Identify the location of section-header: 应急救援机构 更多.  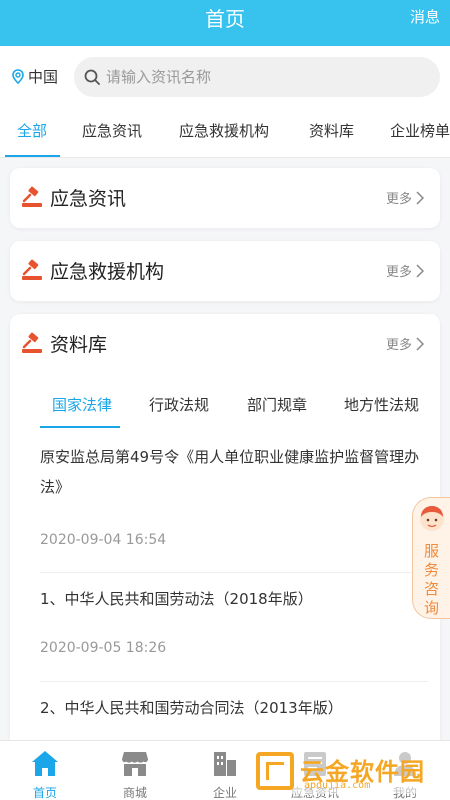
(225, 271).